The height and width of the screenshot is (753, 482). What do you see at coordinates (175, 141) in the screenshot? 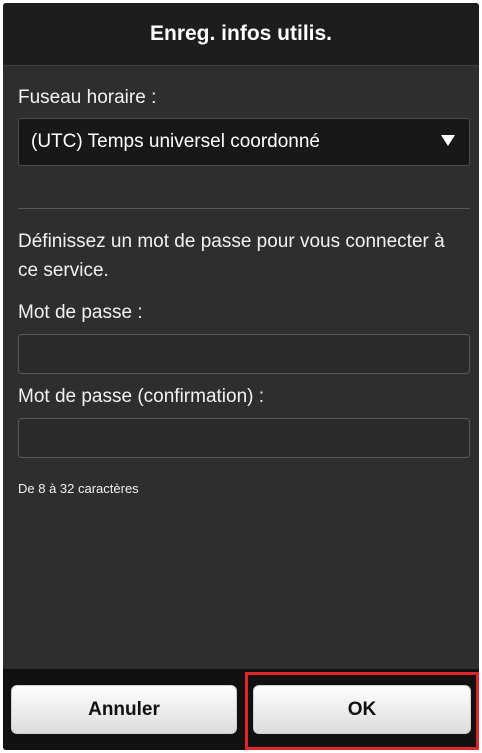
I see `timezone-selected-value: (UTC) Temps universel coordonné` at bounding box center [175, 141].